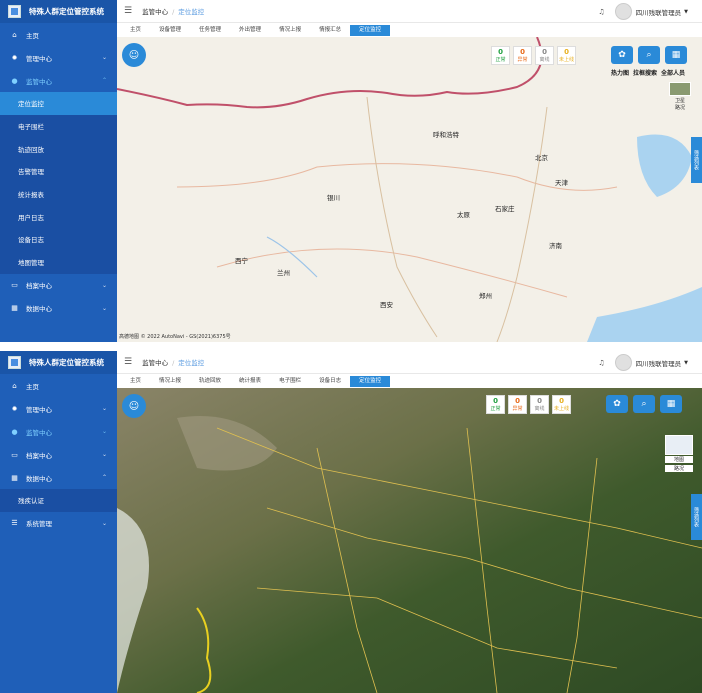 This screenshot has height=693, width=702. I want to click on layer-label: 地图, so click(679, 459).